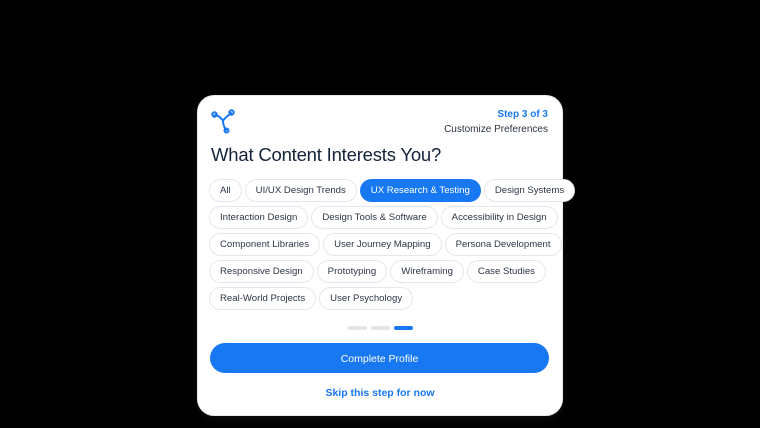 The image size is (760, 428). I want to click on chip-row: Real-World Projects User Psychology, so click(381, 298).